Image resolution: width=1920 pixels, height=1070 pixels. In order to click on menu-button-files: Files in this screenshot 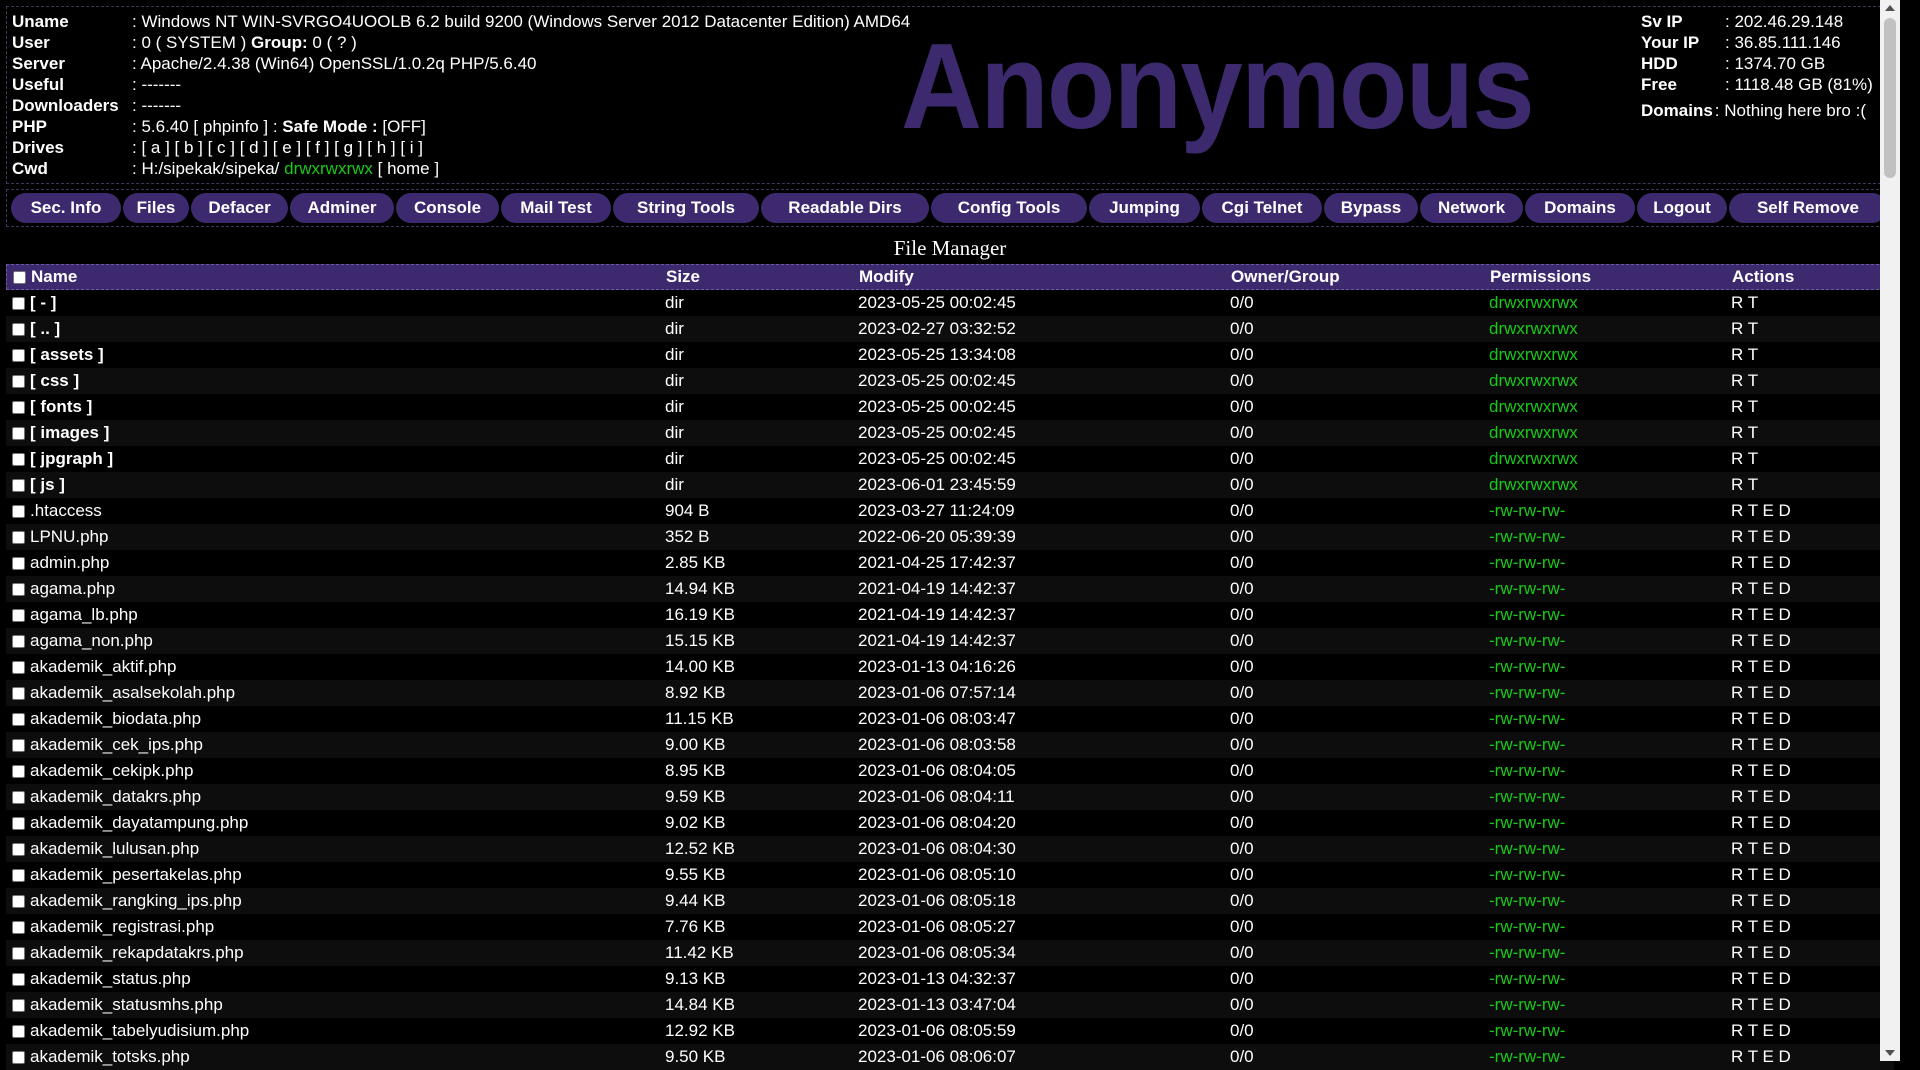, I will do `click(156, 208)`.